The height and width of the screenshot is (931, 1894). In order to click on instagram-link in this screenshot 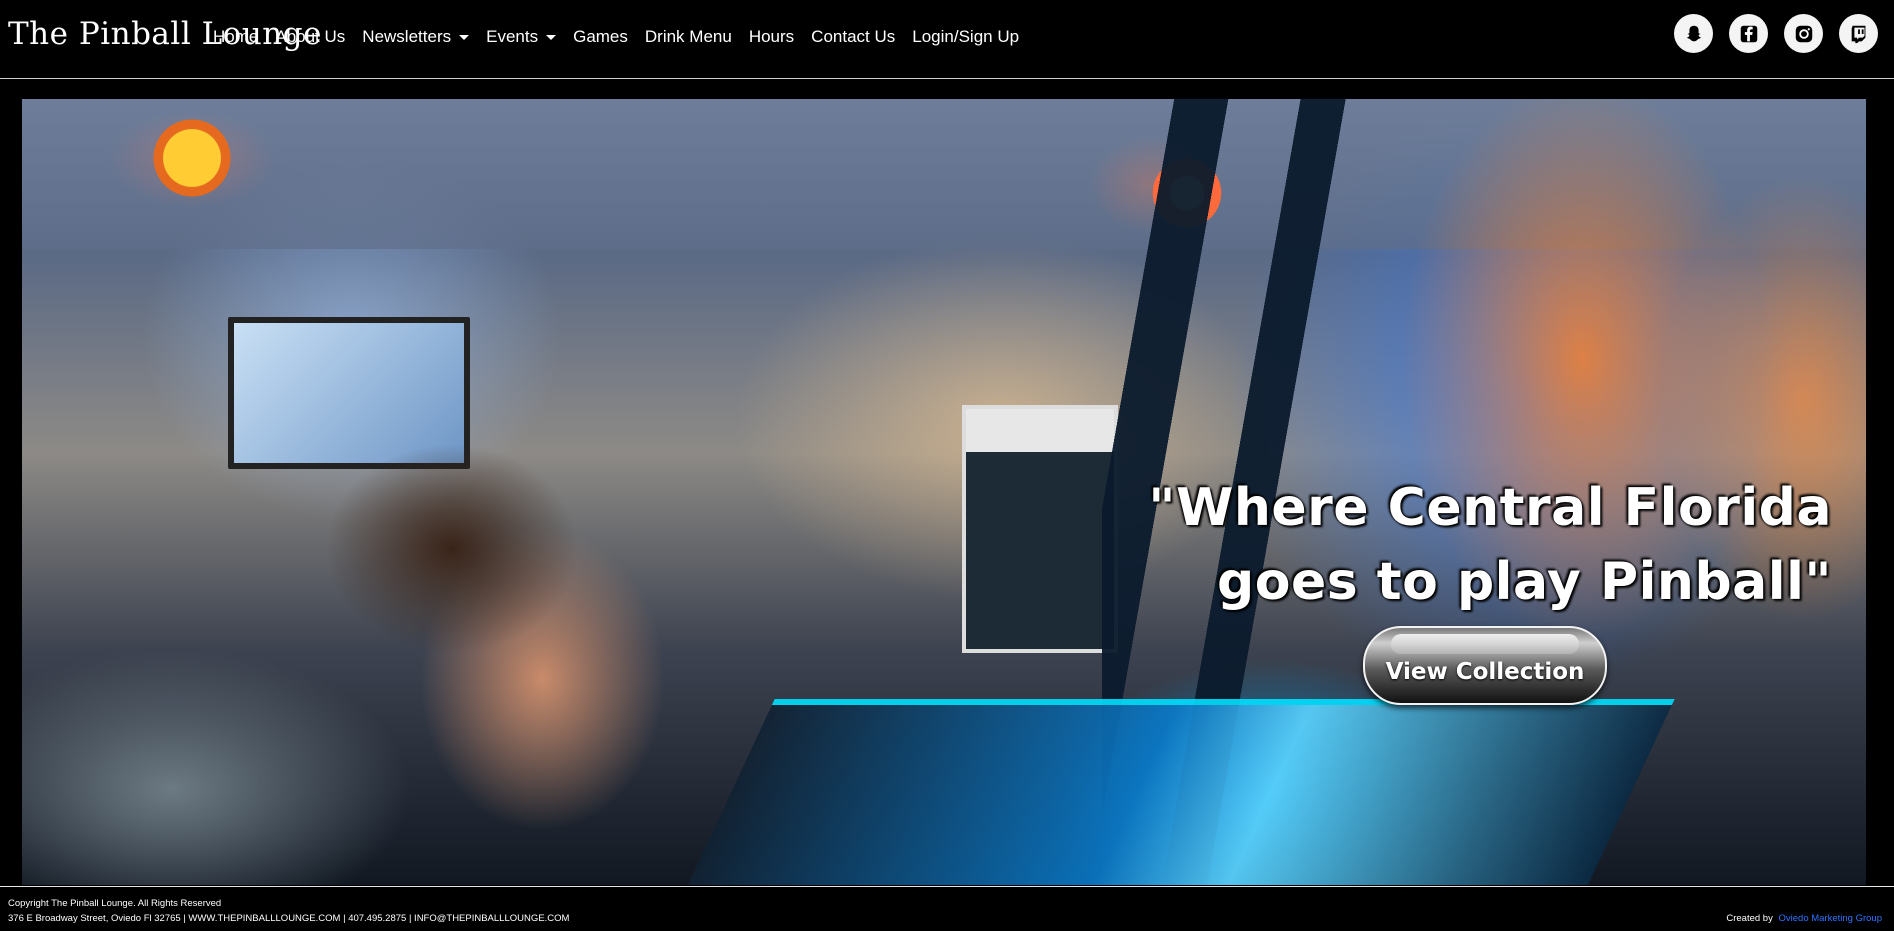, I will do `click(1803, 33)`.